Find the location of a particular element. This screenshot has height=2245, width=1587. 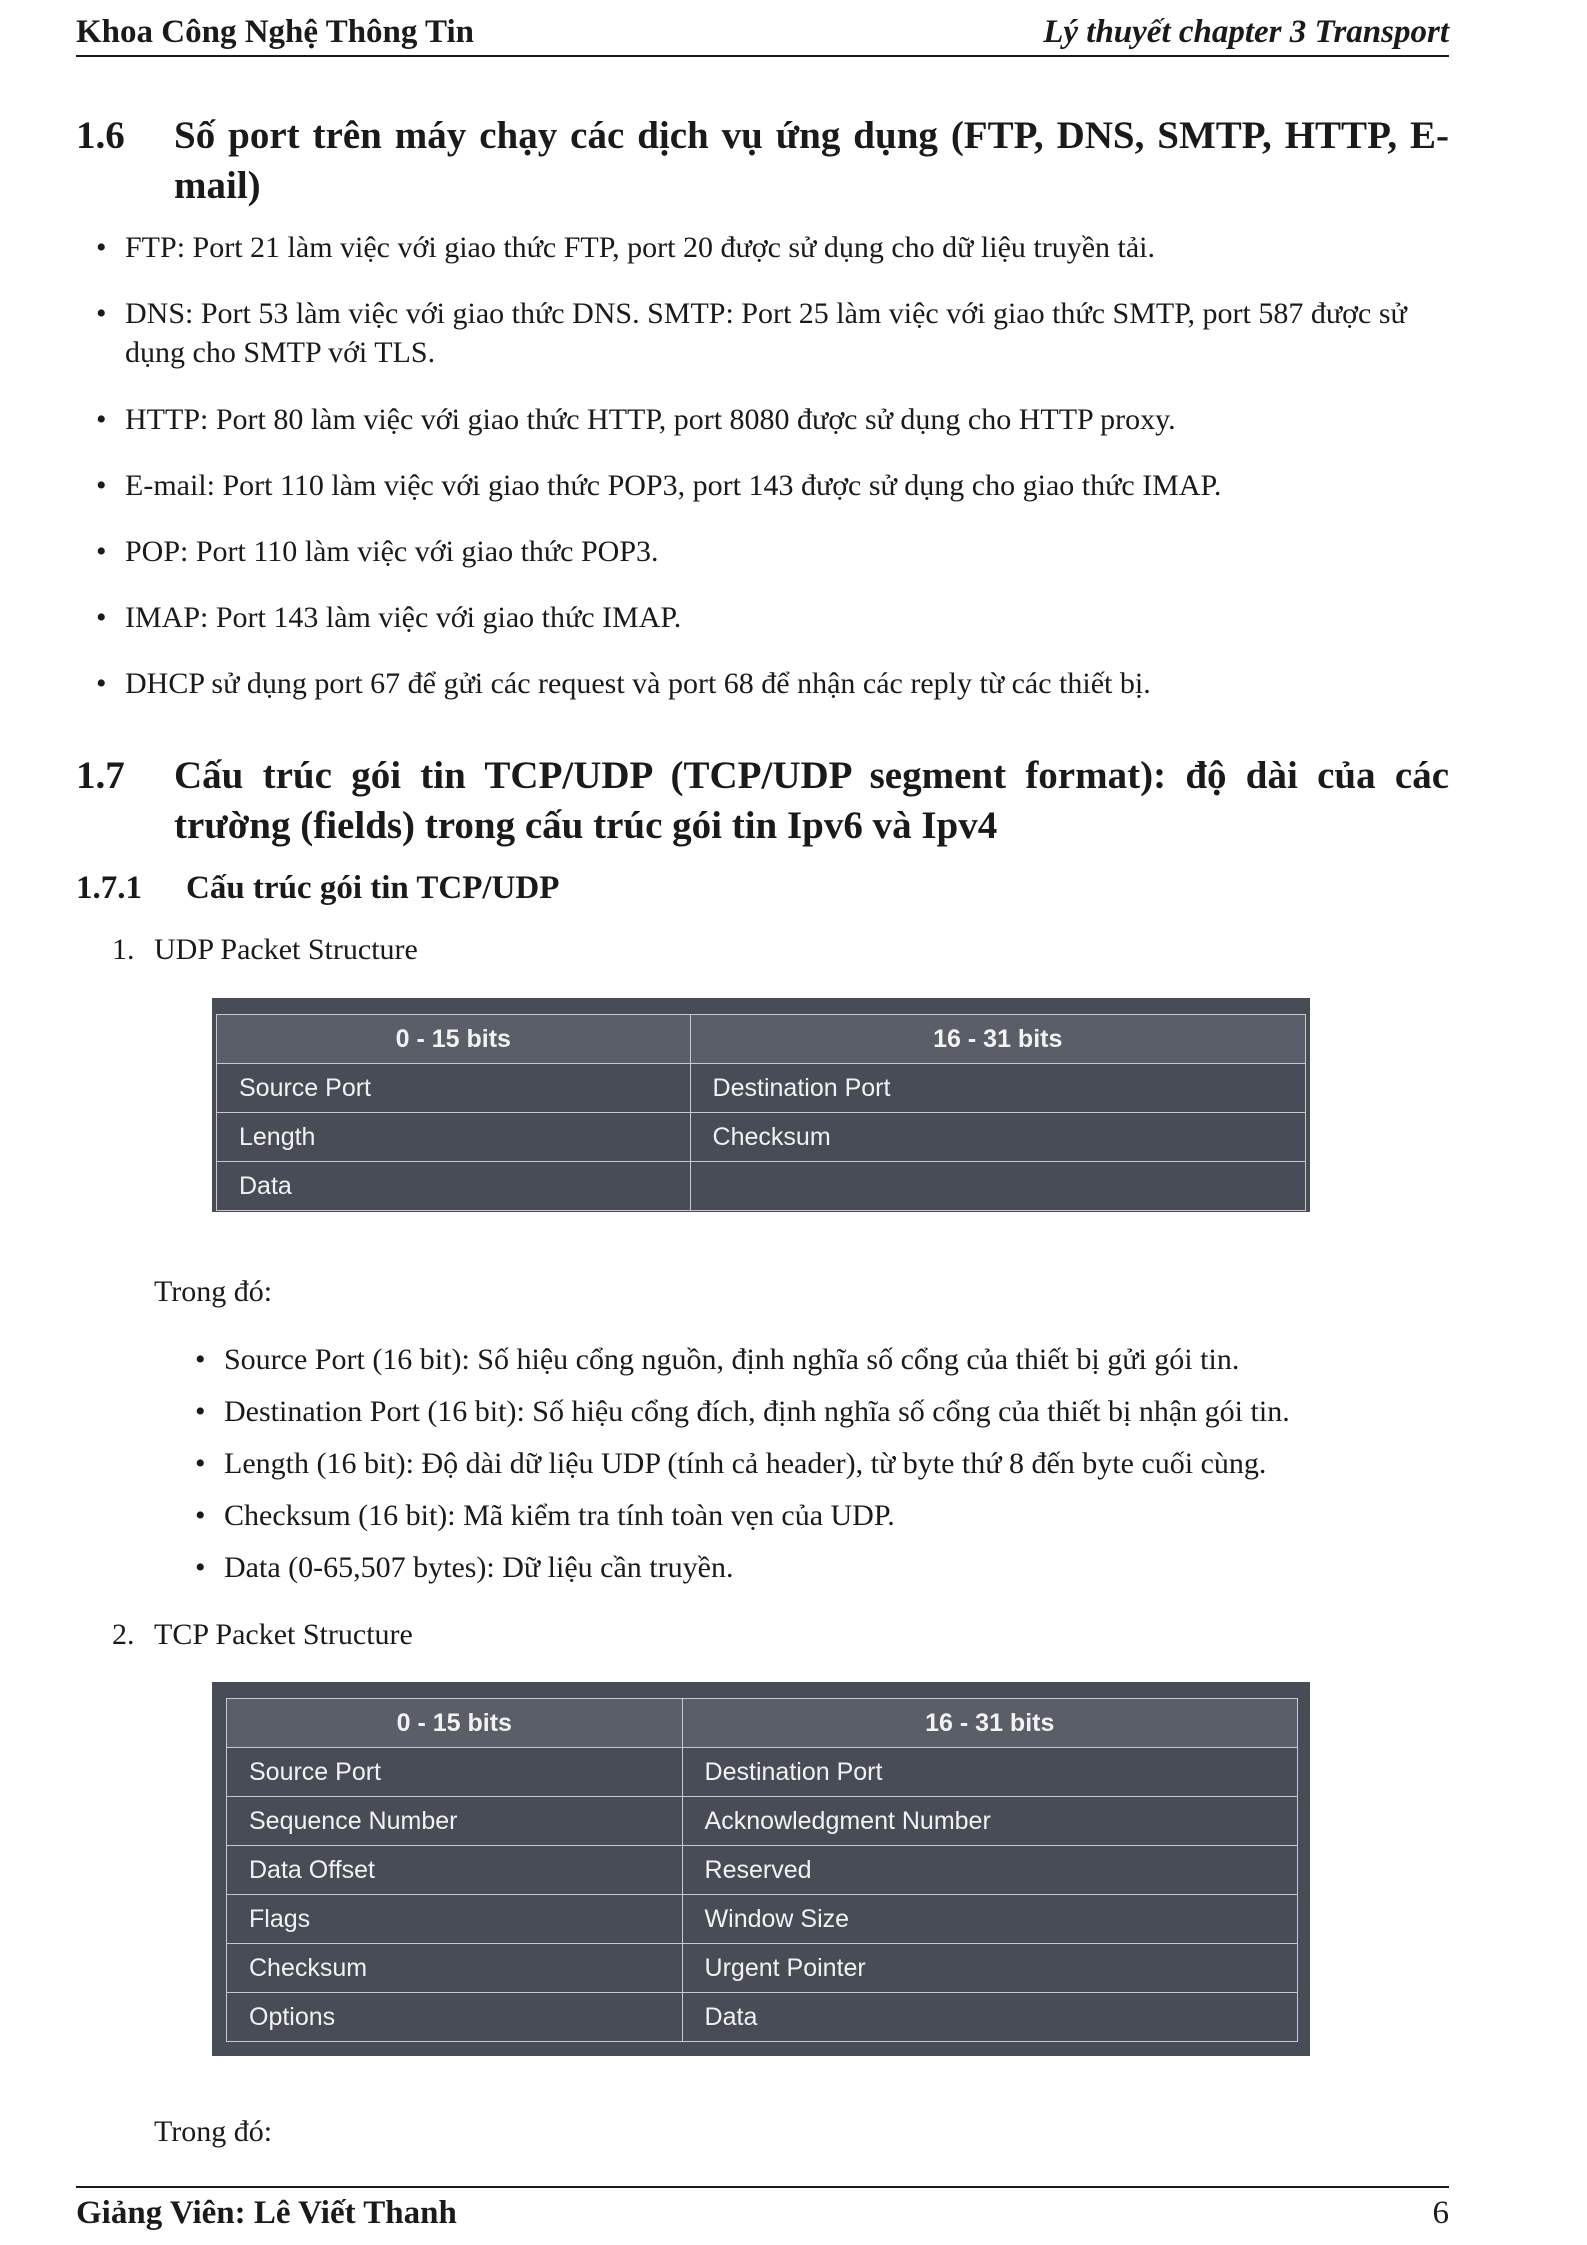

table-cell is located at coordinates (998, 1186).